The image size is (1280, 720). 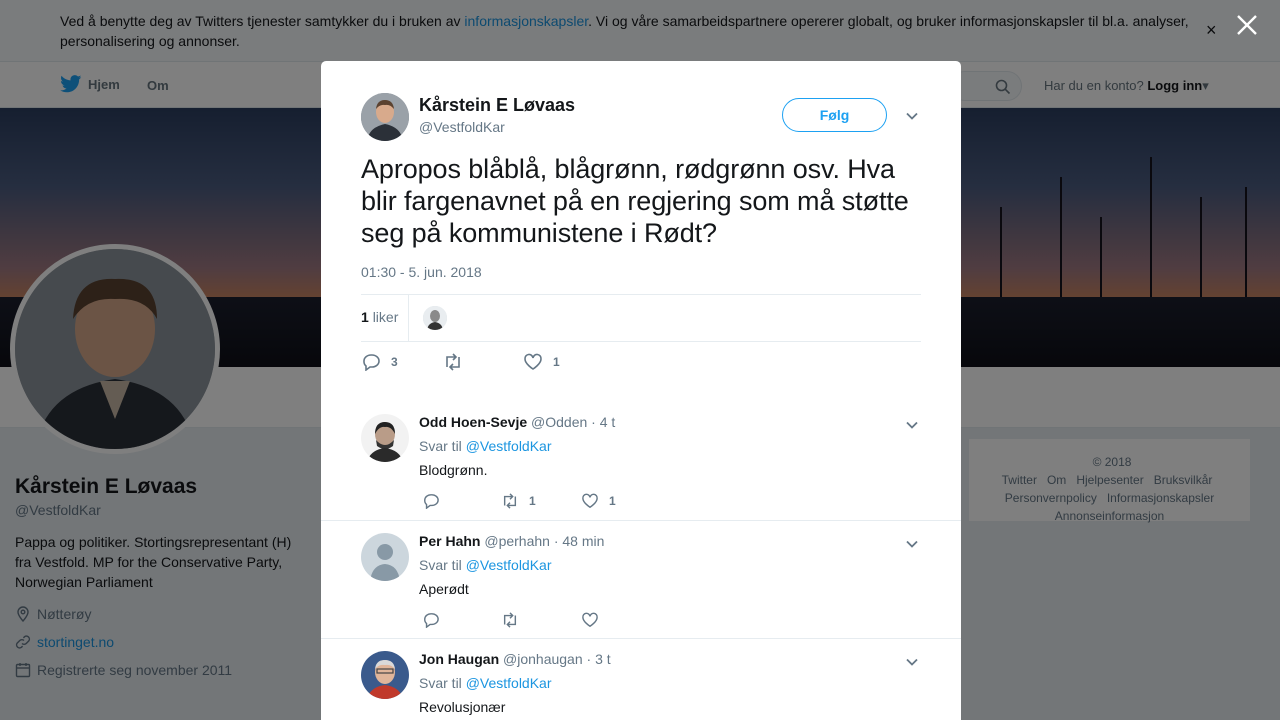 What do you see at coordinates (599, 659) in the screenshot?
I see `reply-time: · 3 t` at bounding box center [599, 659].